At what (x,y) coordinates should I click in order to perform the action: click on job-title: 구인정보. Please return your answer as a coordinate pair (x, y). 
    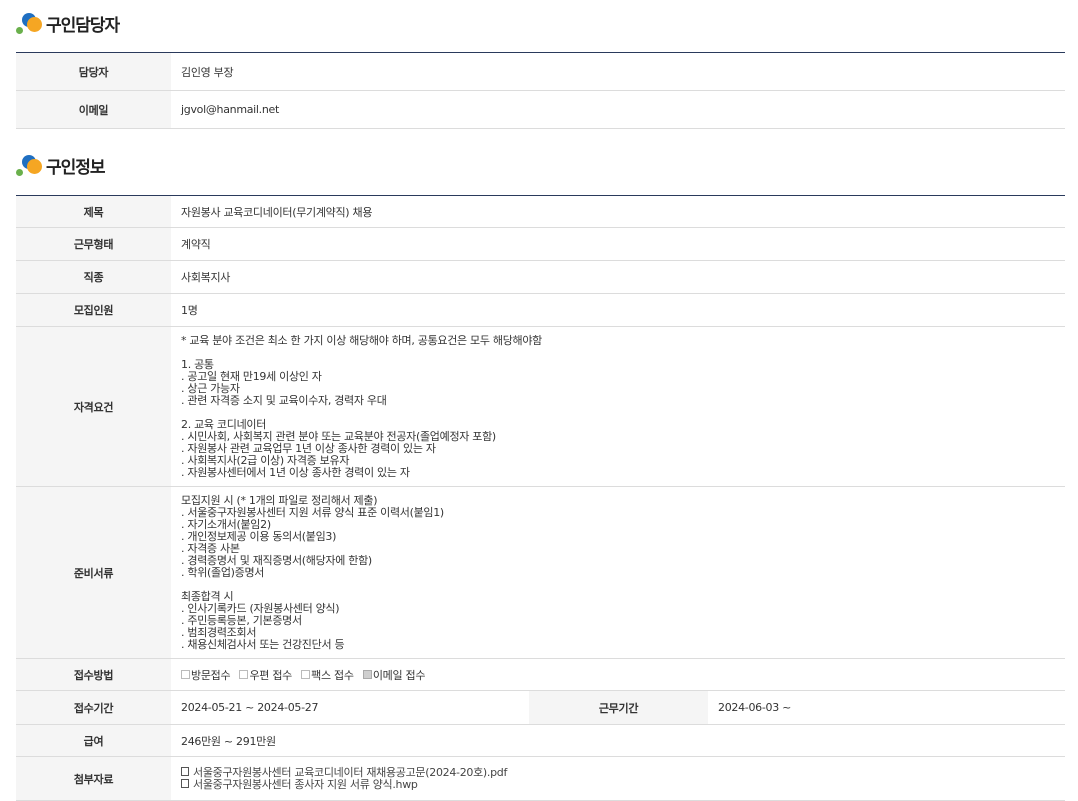
    Looking at the image, I should click on (76, 167).